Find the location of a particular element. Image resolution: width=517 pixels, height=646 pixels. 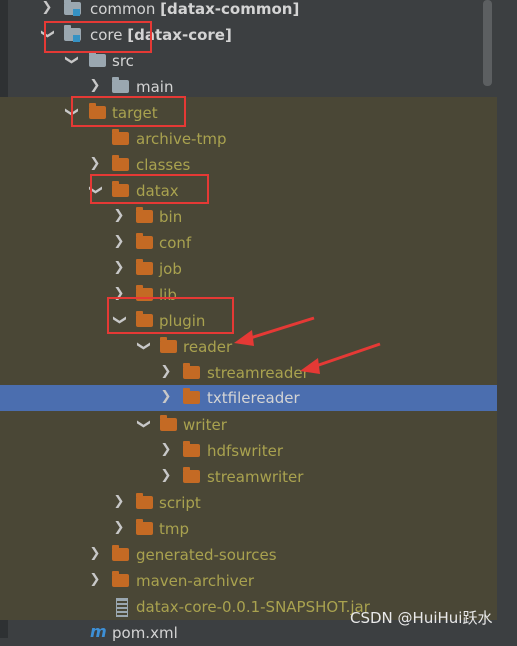

tree-item-conf: ❯ conf is located at coordinates (248, 243).